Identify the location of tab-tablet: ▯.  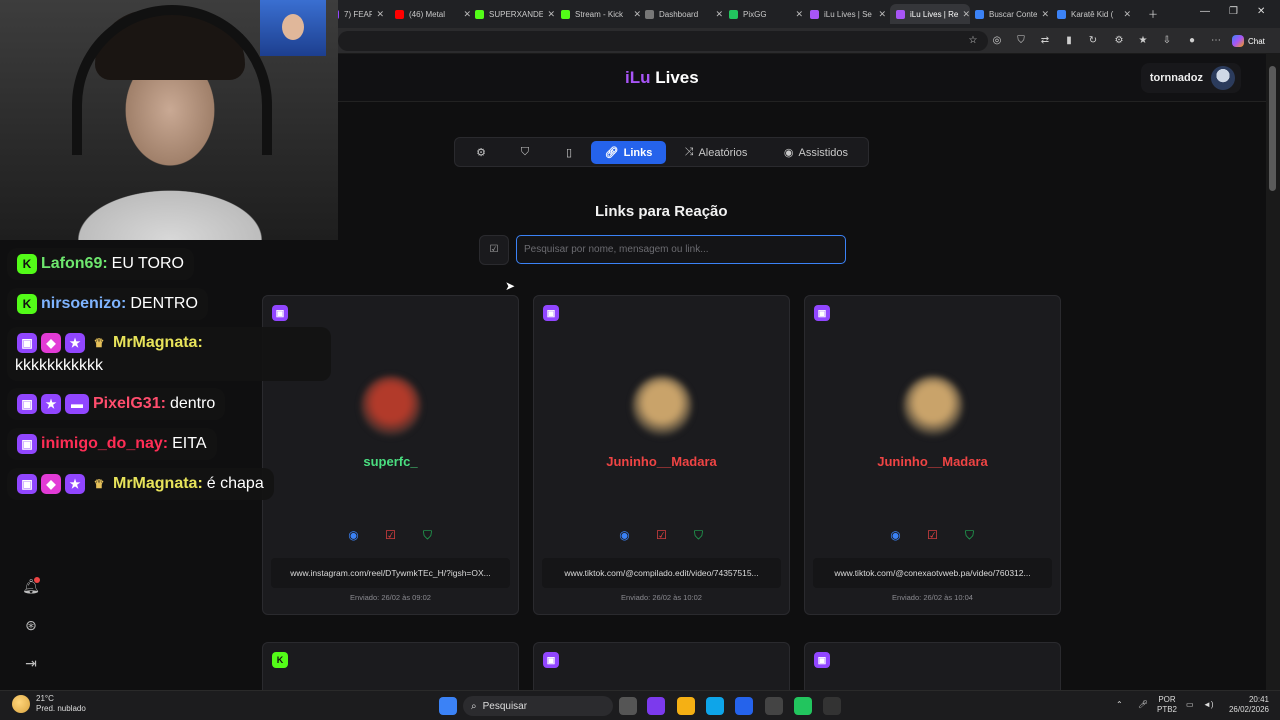
(569, 152).